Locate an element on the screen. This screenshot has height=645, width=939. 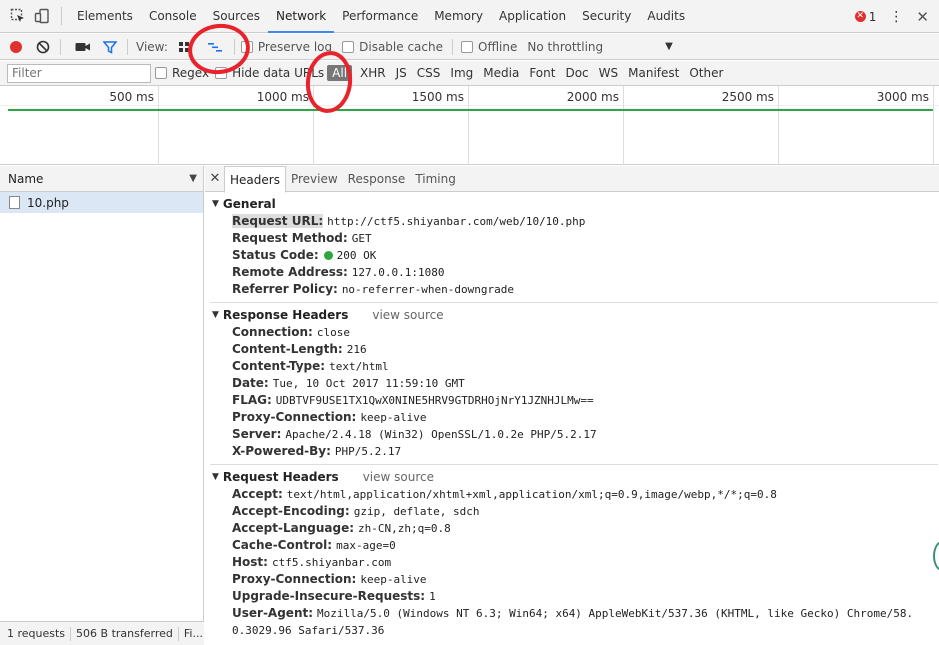
timeline-tick: 2000 ms is located at coordinates (546, 125).